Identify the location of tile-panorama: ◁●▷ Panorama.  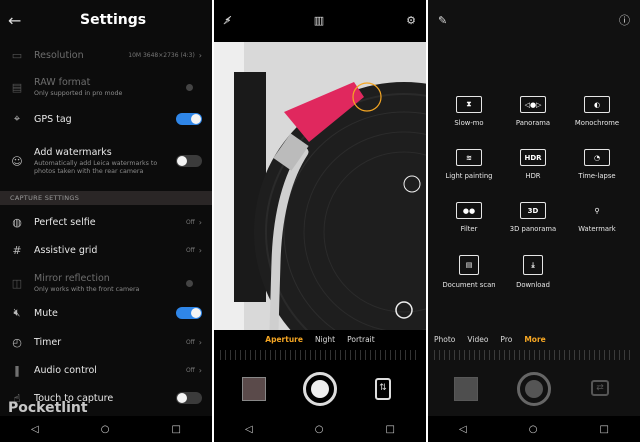
(533, 111).